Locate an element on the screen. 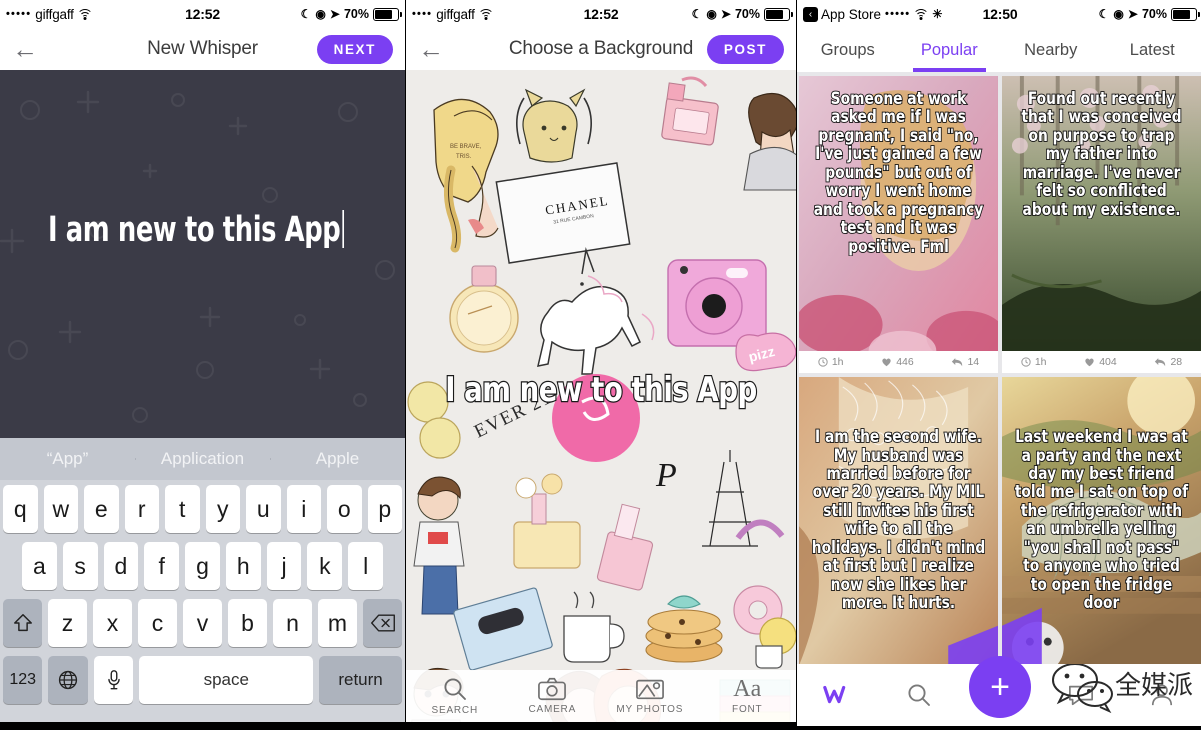 Image resolution: width=1201 pixels, height=730 pixels. toolbar-camera: CAMERA is located at coordinates (553, 696).